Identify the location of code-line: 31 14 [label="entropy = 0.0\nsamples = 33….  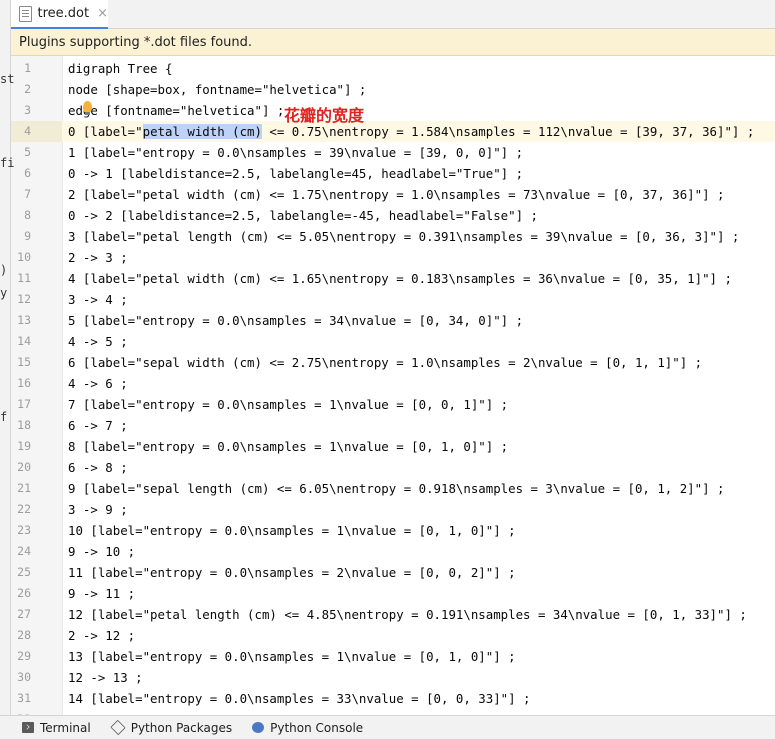
(392, 698).